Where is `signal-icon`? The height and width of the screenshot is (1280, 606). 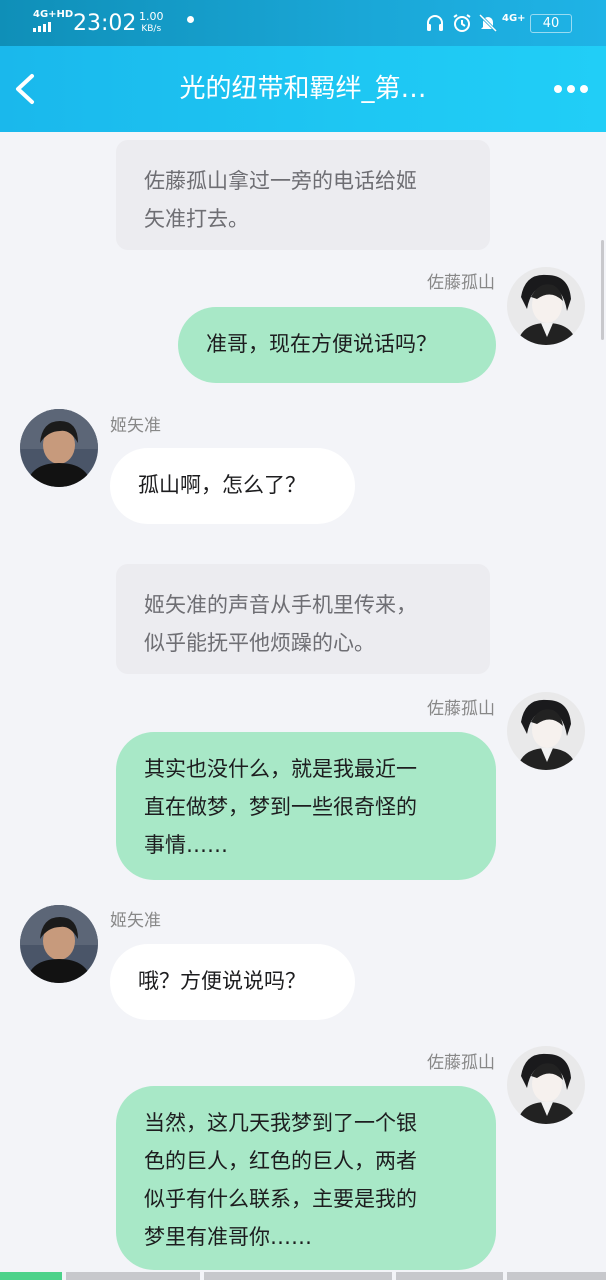 signal-icon is located at coordinates (42, 27).